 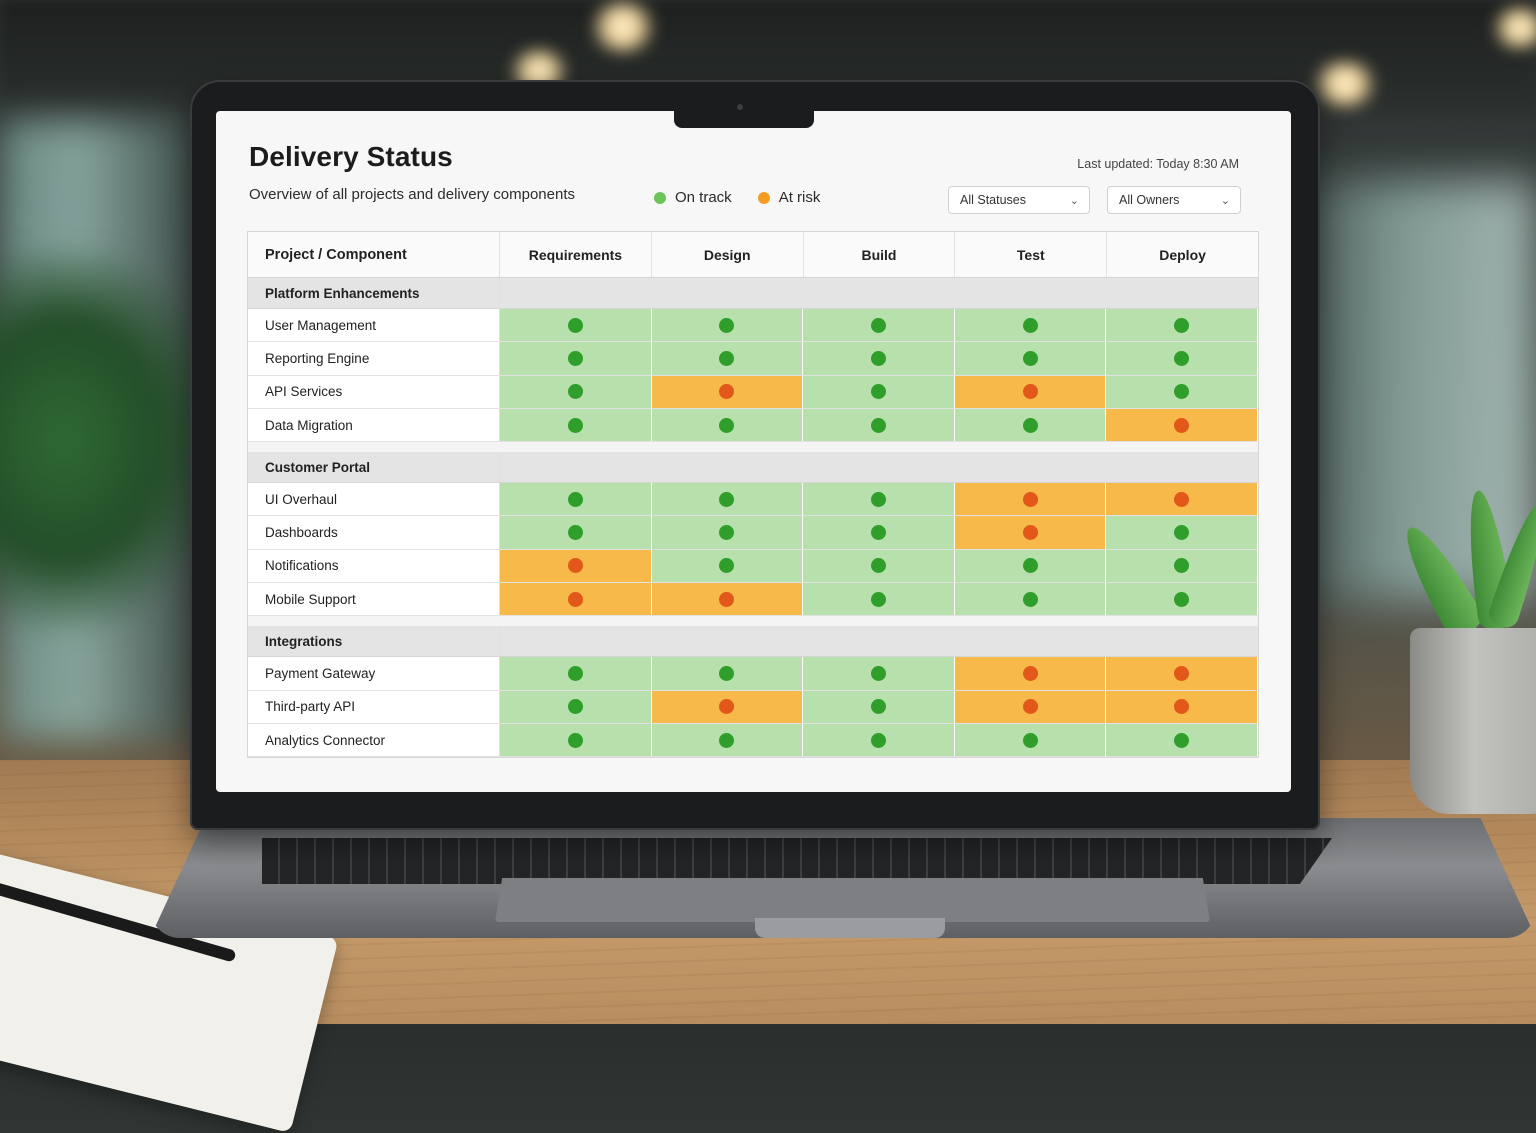 I want to click on table-row: Data Migration, so click(x=753, y=425).